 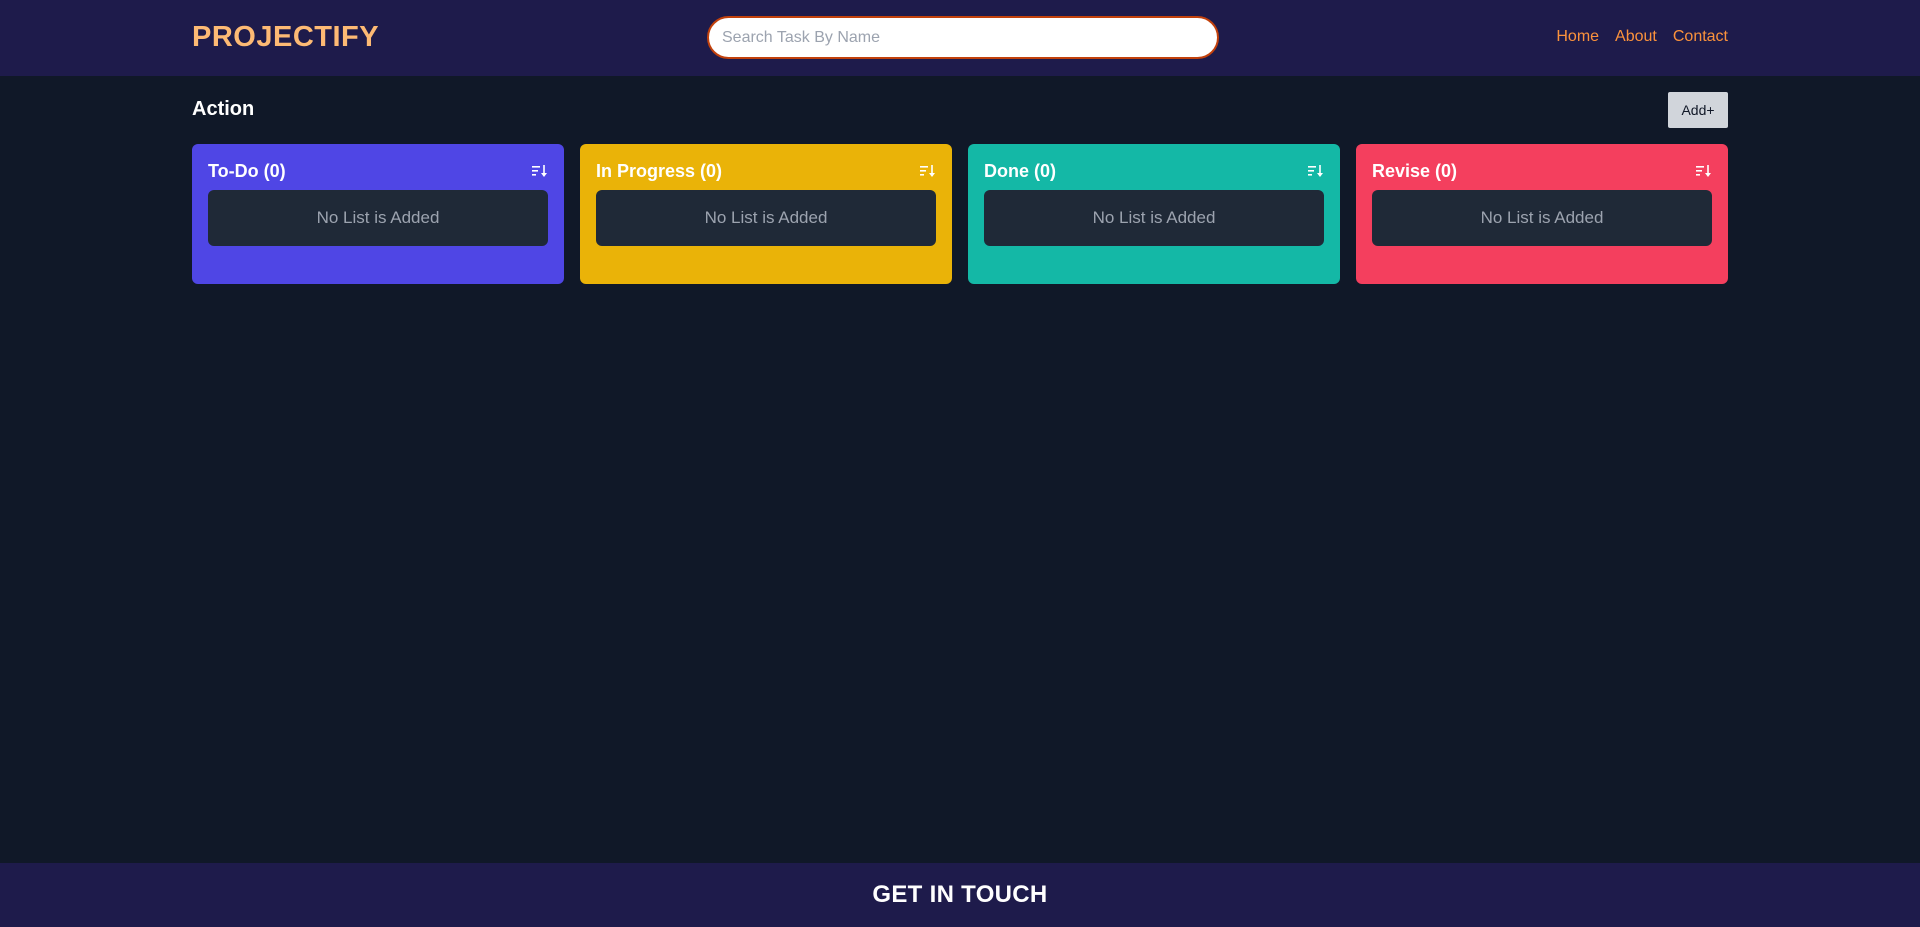 I want to click on search-input, so click(x=963, y=37).